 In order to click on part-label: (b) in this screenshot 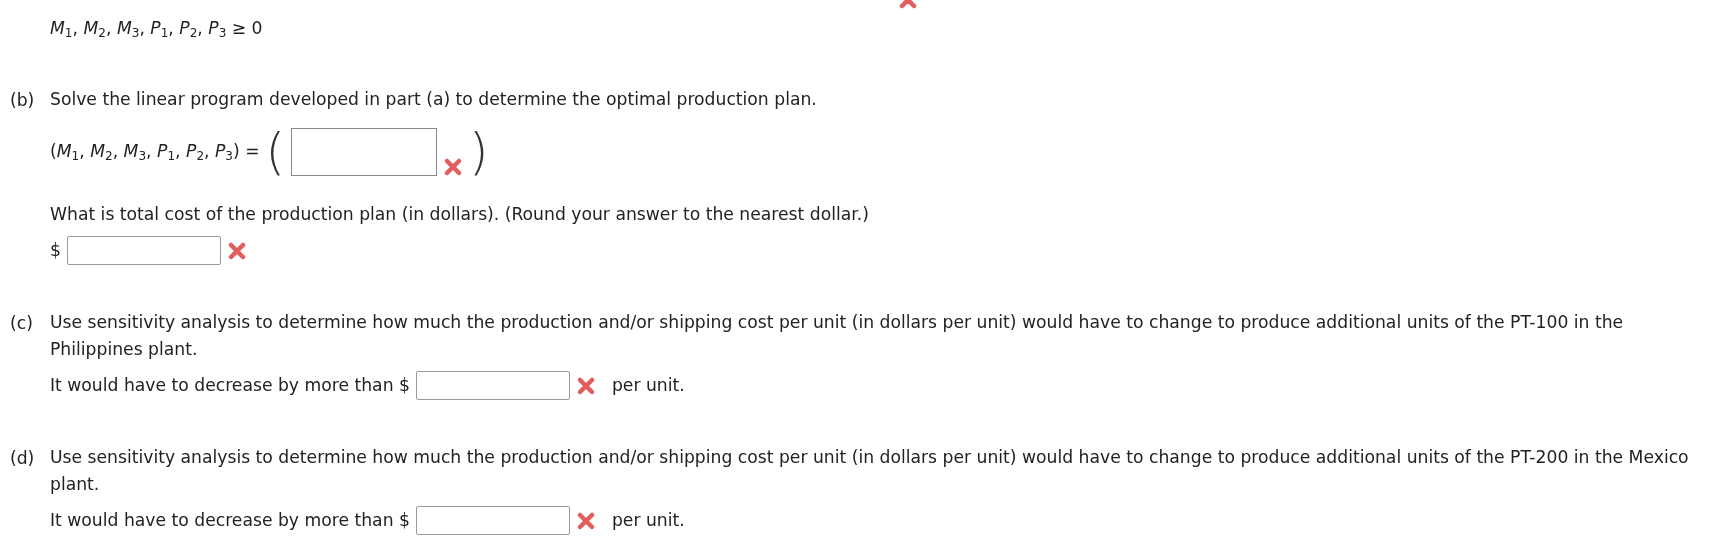, I will do `click(23, 100)`.